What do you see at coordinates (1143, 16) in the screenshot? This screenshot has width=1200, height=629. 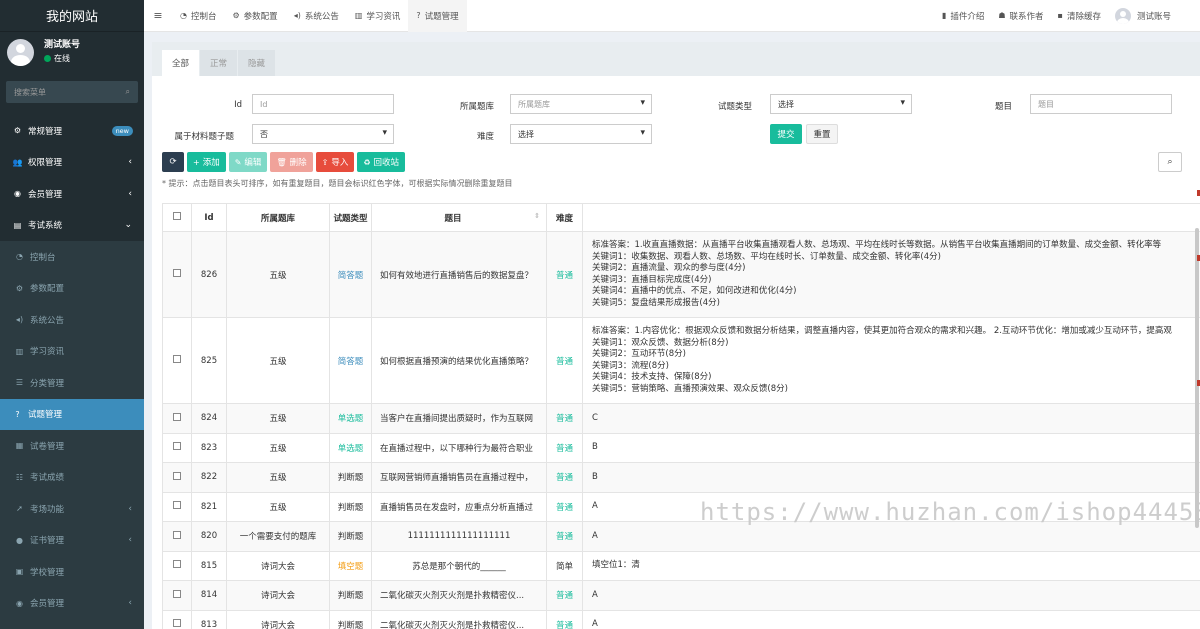 I see `nav-right-3: 测试账号` at bounding box center [1143, 16].